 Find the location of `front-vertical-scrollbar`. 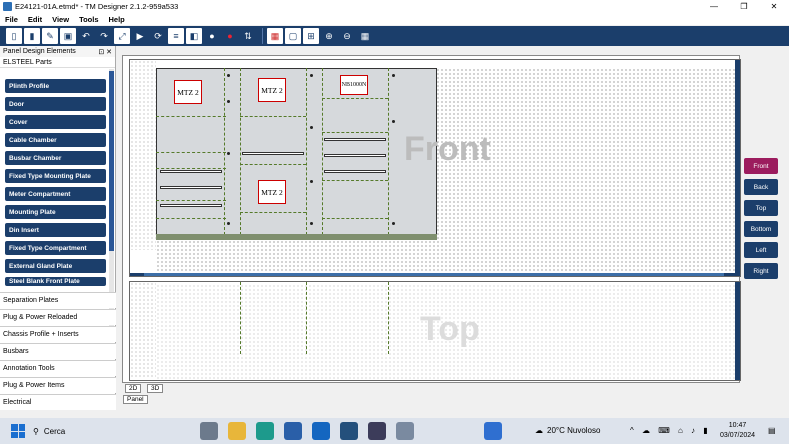

front-vertical-scrollbar is located at coordinates (737, 166).